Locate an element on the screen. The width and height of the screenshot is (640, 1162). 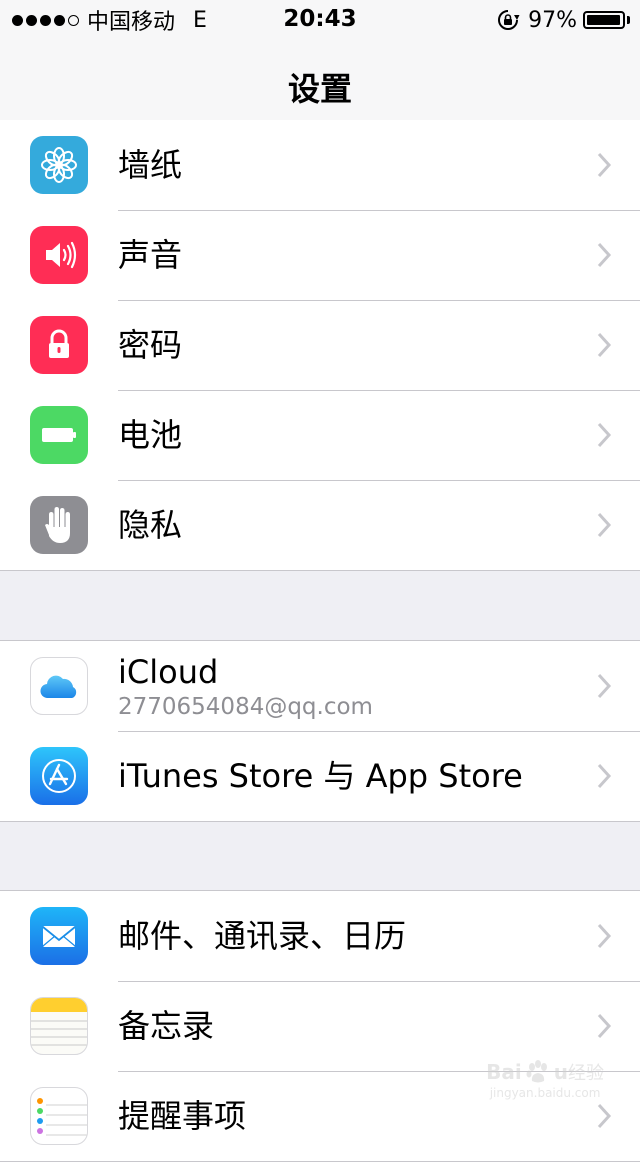
watermark-brand-cn: 经验 is located at coordinates (586, 1073).